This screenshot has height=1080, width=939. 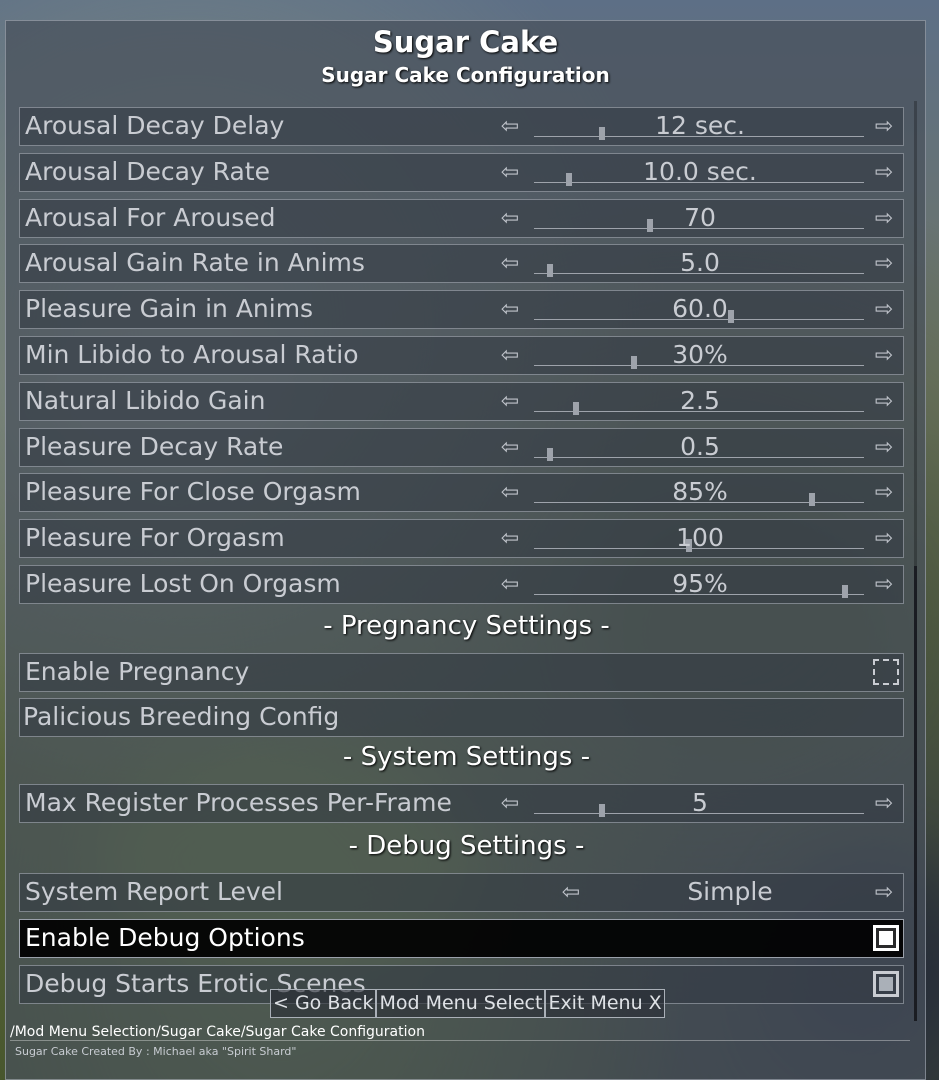 What do you see at coordinates (137, 671) in the screenshot?
I see `enable-pregnancy-label: Enable Pregnancy` at bounding box center [137, 671].